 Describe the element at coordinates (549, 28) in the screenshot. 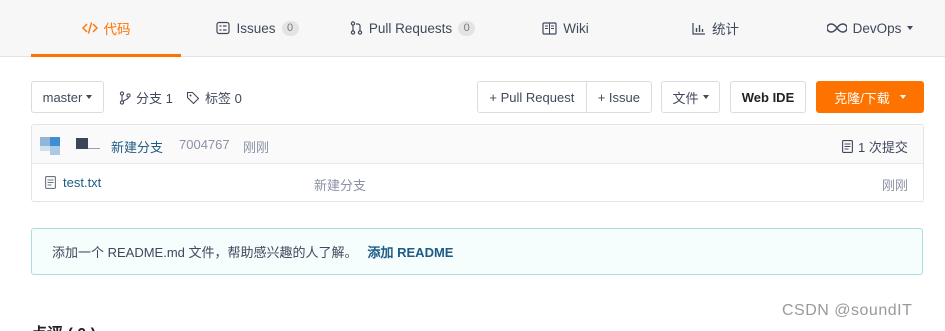

I see `wiki-icon` at that location.